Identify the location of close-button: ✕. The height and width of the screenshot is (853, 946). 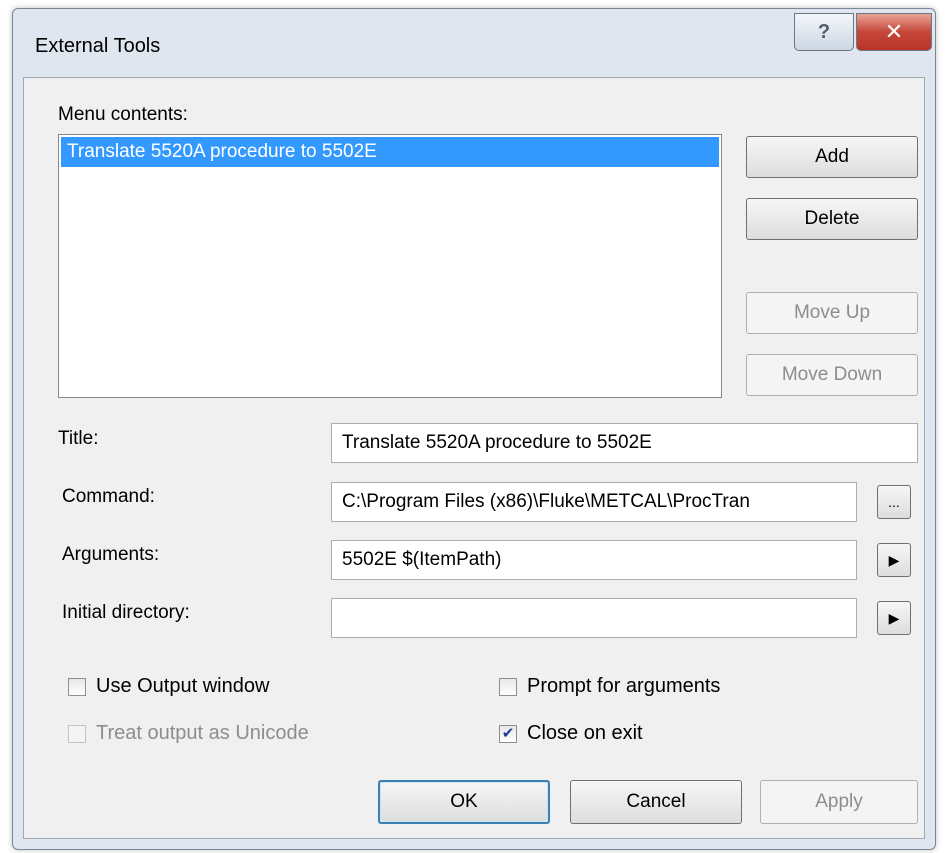
(894, 32).